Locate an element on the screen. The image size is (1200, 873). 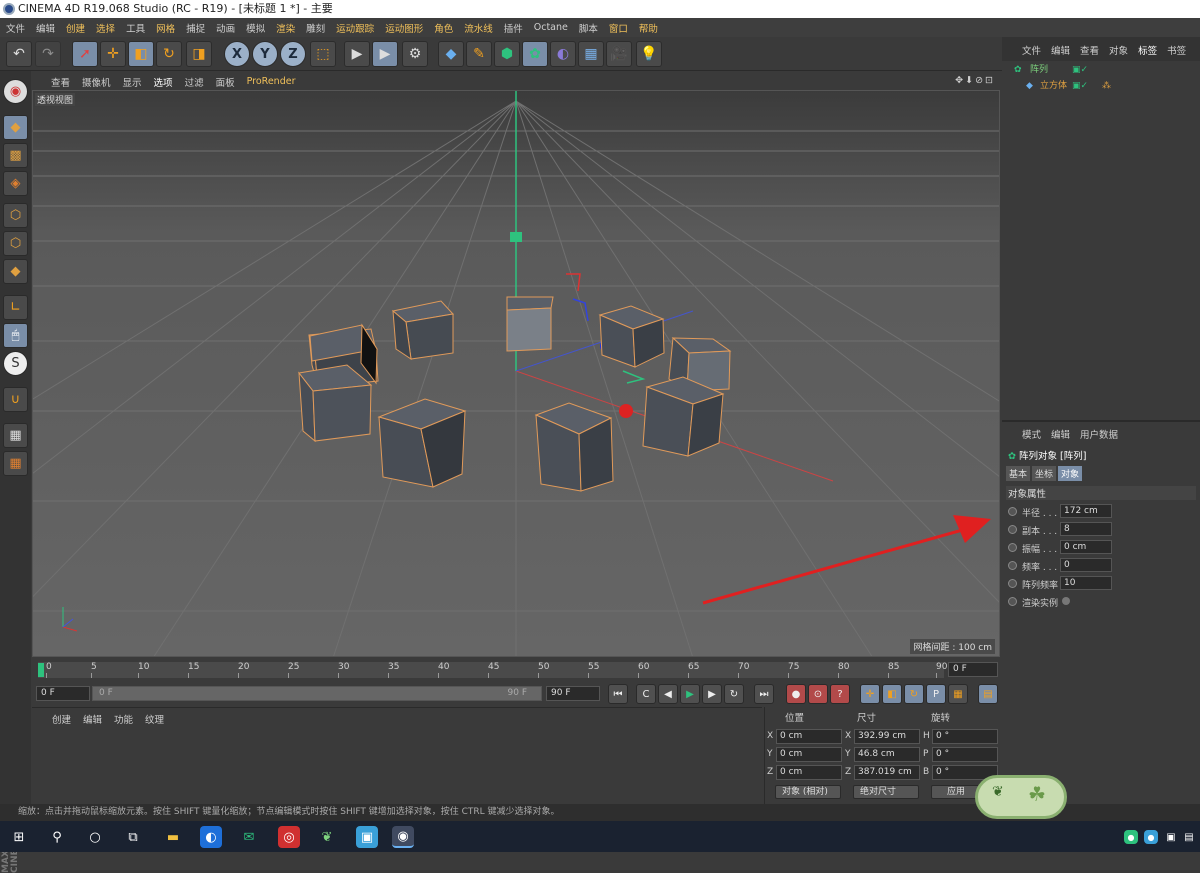
amplitude-field: 0 cm is located at coordinates (1086, 547).